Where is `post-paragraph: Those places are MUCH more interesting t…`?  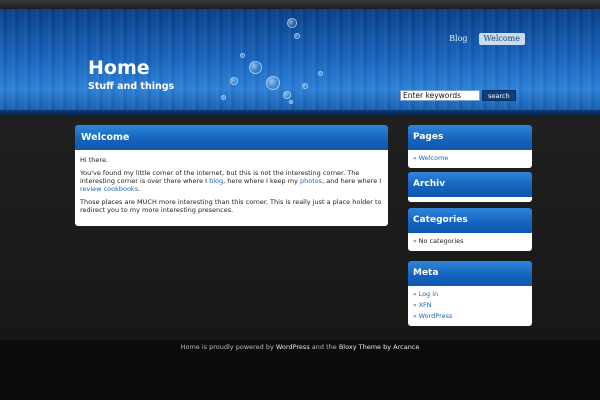 post-paragraph: Those places are MUCH more interesting t… is located at coordinates (231, 206).